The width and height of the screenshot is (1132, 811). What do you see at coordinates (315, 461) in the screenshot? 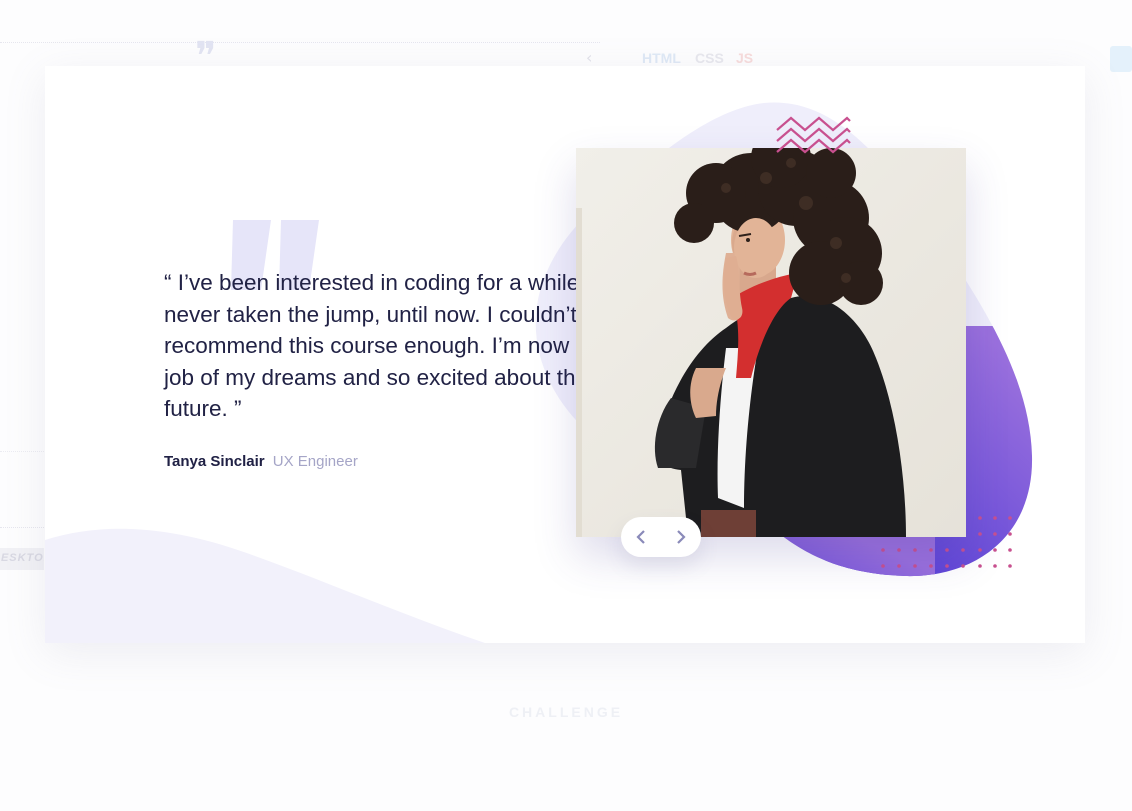
I see `author-role: UX Engineer` at bounding box center [315, 461].